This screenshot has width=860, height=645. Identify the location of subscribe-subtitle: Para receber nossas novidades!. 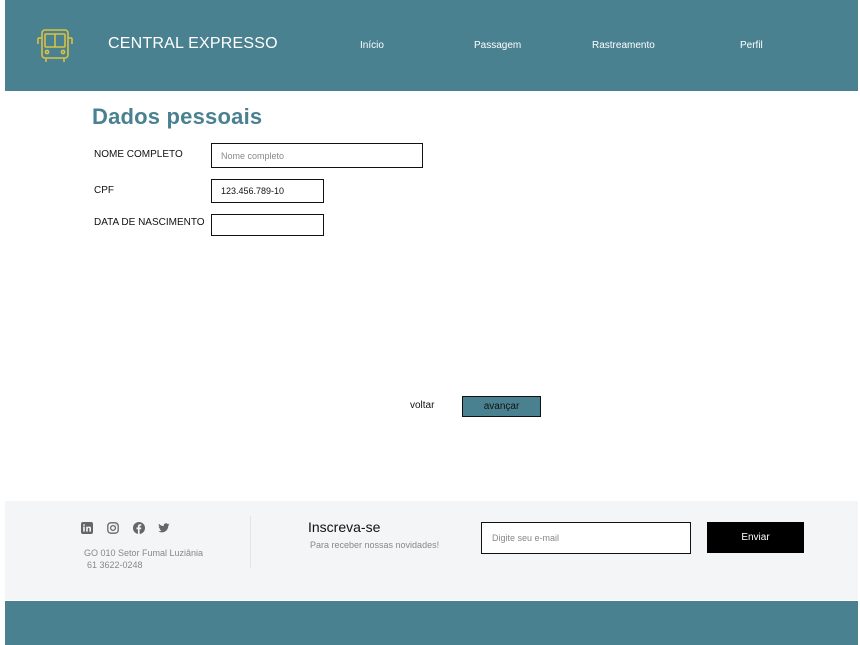
(375, 545).